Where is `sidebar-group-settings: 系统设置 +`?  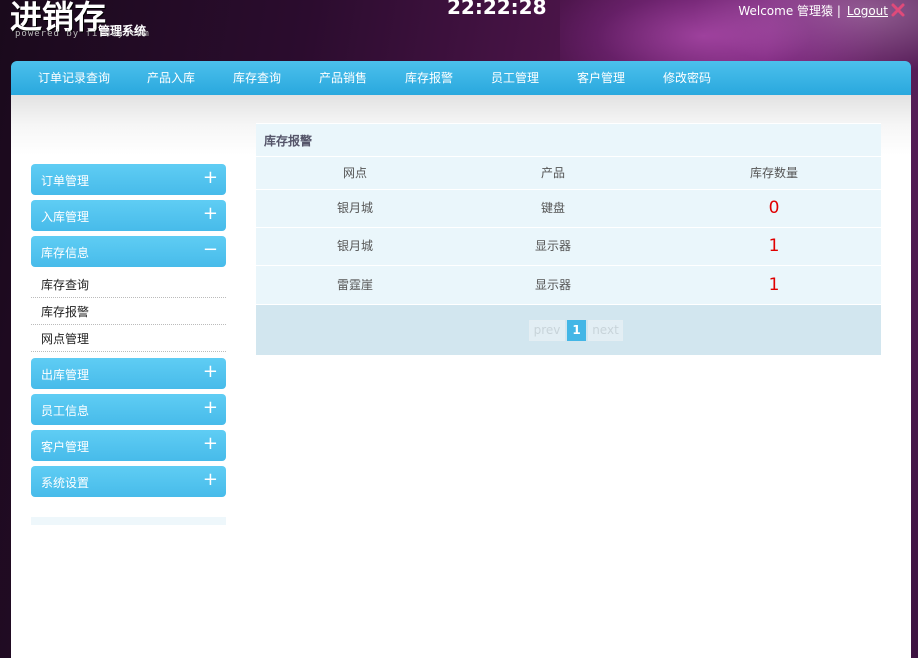 sidebar-group-settings: 系统设置 + is located at coordinates (128, 481).